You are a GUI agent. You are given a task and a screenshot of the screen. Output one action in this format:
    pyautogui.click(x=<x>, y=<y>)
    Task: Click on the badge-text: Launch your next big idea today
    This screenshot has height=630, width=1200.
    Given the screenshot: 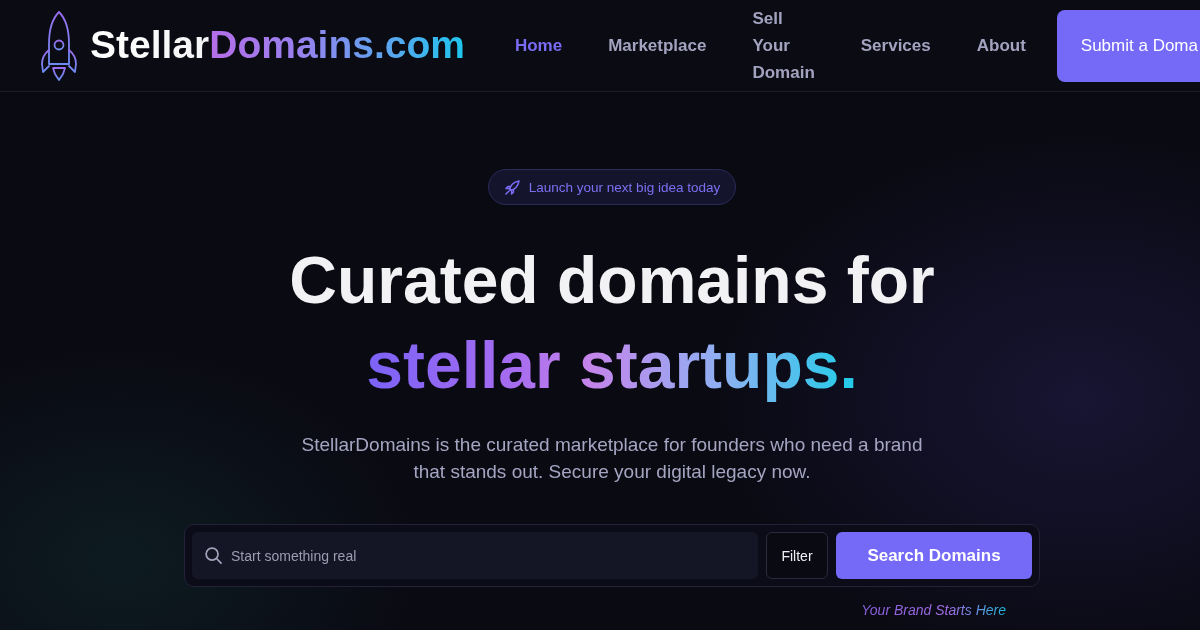 What is the action you would take?
    pyautogui.click(x=624, y=187)
    